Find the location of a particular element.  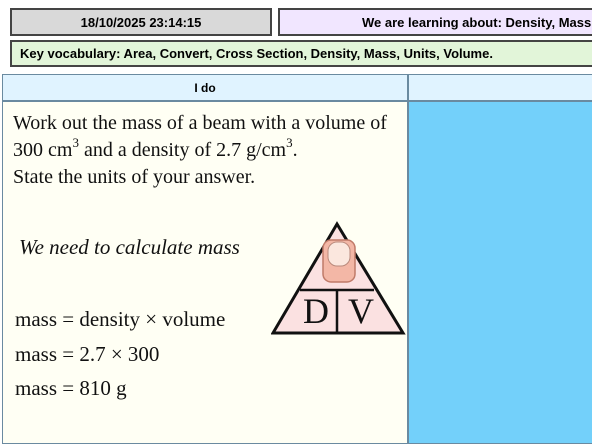

i-do-header: I do is located at coordinates (205, 87).